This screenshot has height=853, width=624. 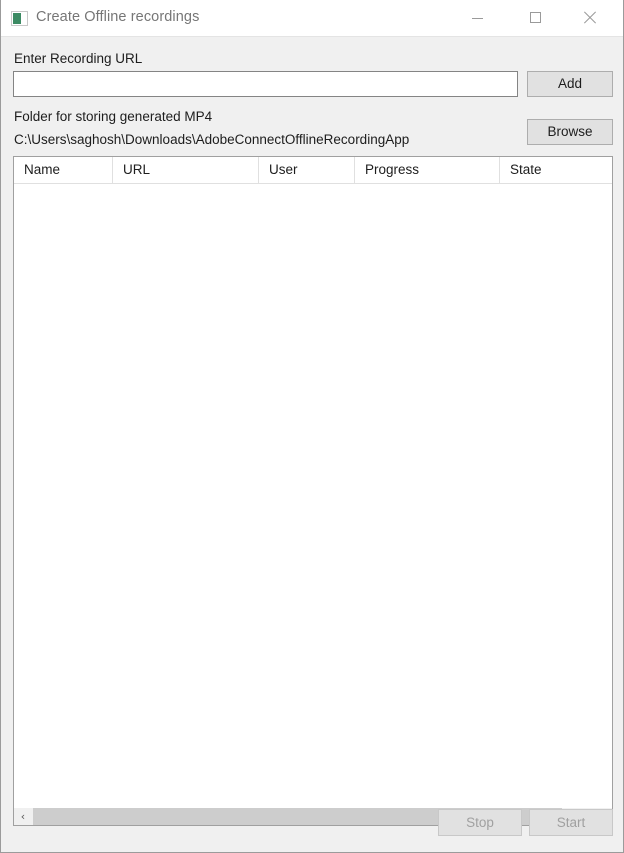 What do you see at coordinates (78, 58) in the screenshot?
I see `recording-url-label: Enter Recording URL` at bounding box center [78, 58].